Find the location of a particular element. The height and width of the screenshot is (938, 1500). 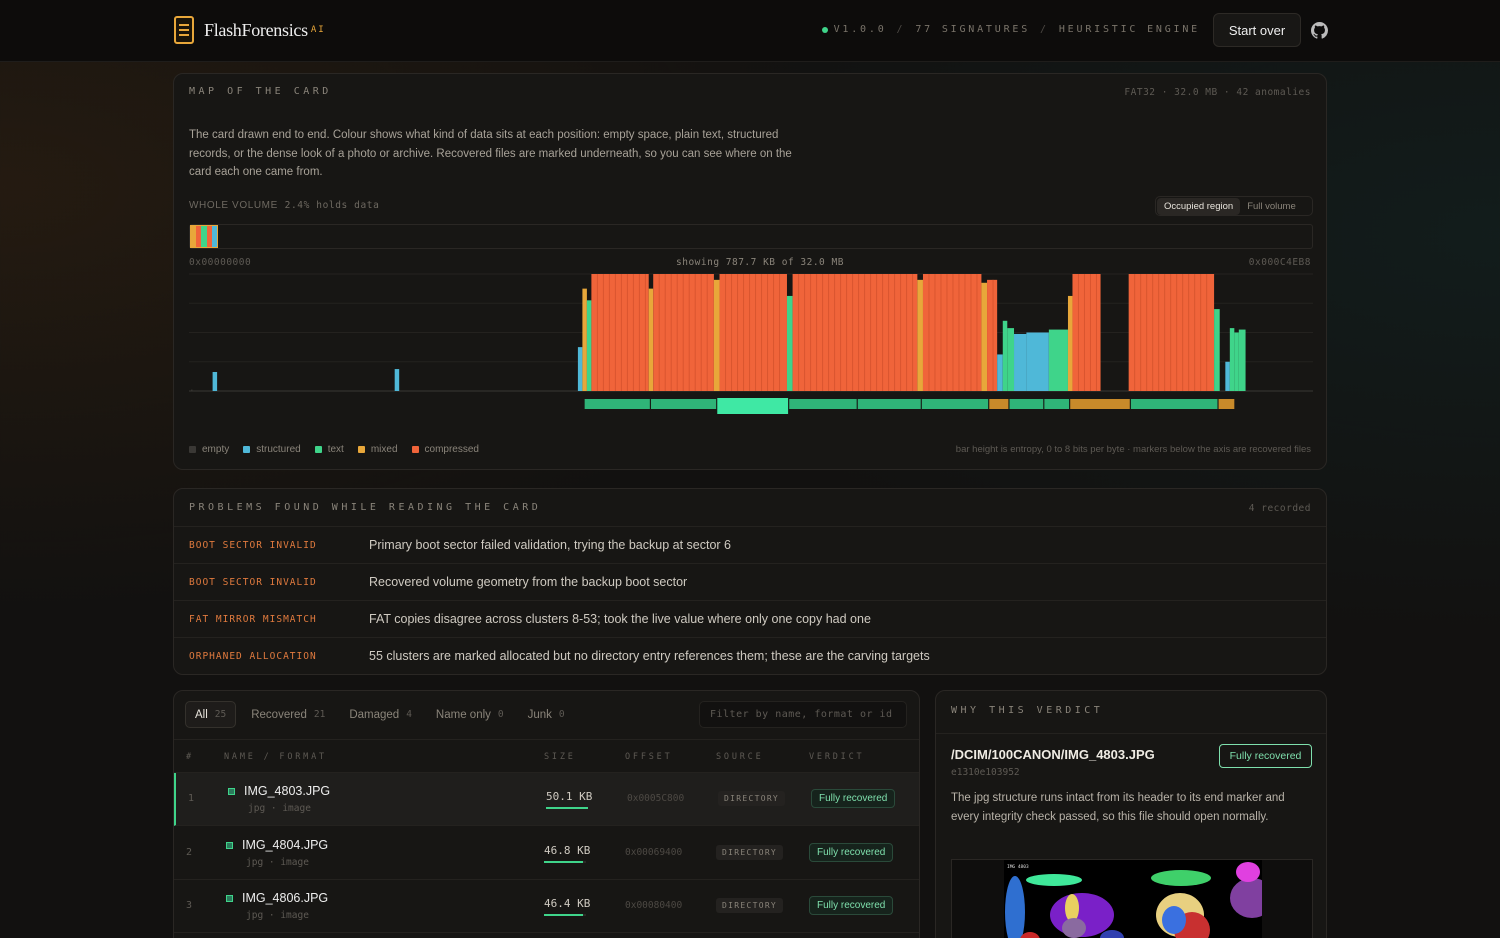

start-over-button: Start over is located at coordinates (1257, 30).